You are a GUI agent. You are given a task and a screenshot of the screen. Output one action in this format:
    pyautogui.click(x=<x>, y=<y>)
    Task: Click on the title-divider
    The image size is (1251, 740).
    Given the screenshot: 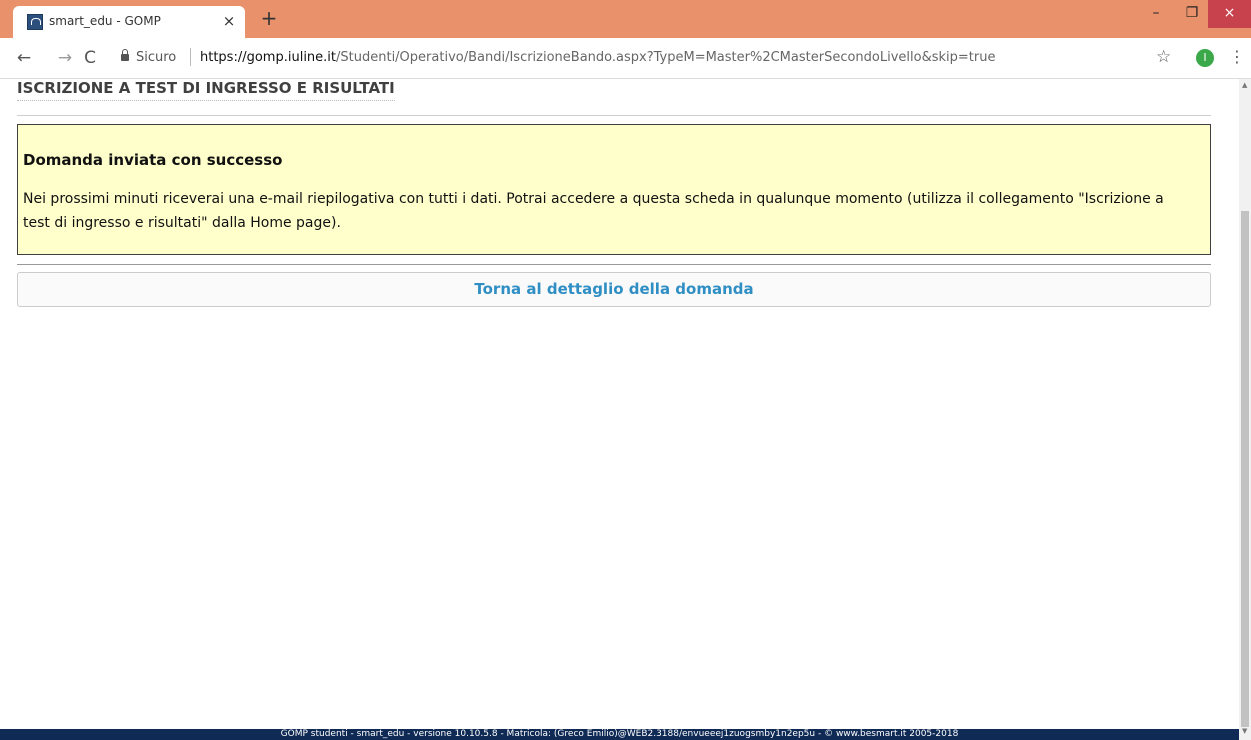 What is the action you would take?
    pyautogui.click(x=614, y=115)
    